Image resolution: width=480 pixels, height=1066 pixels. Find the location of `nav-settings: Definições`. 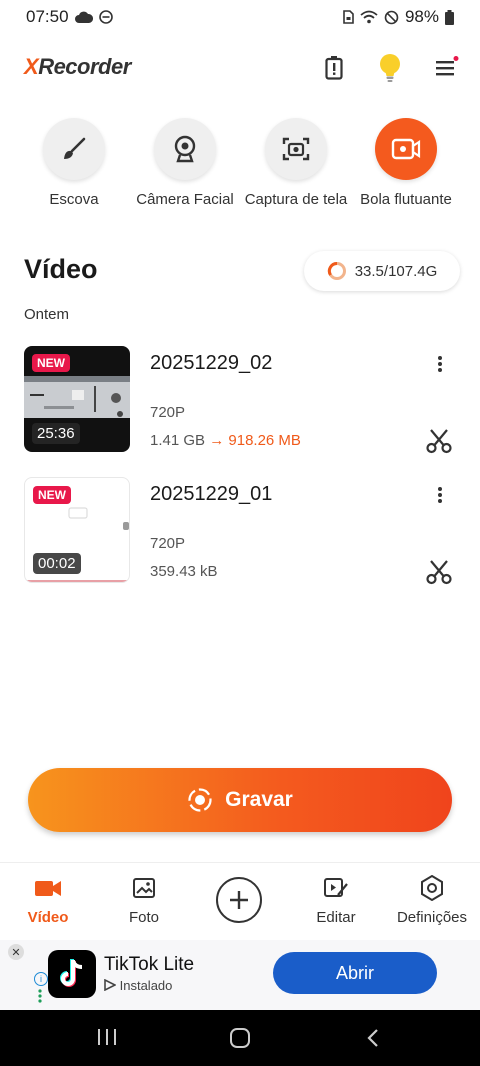

nav-settings: Definições is located at coordinates (432, 900).